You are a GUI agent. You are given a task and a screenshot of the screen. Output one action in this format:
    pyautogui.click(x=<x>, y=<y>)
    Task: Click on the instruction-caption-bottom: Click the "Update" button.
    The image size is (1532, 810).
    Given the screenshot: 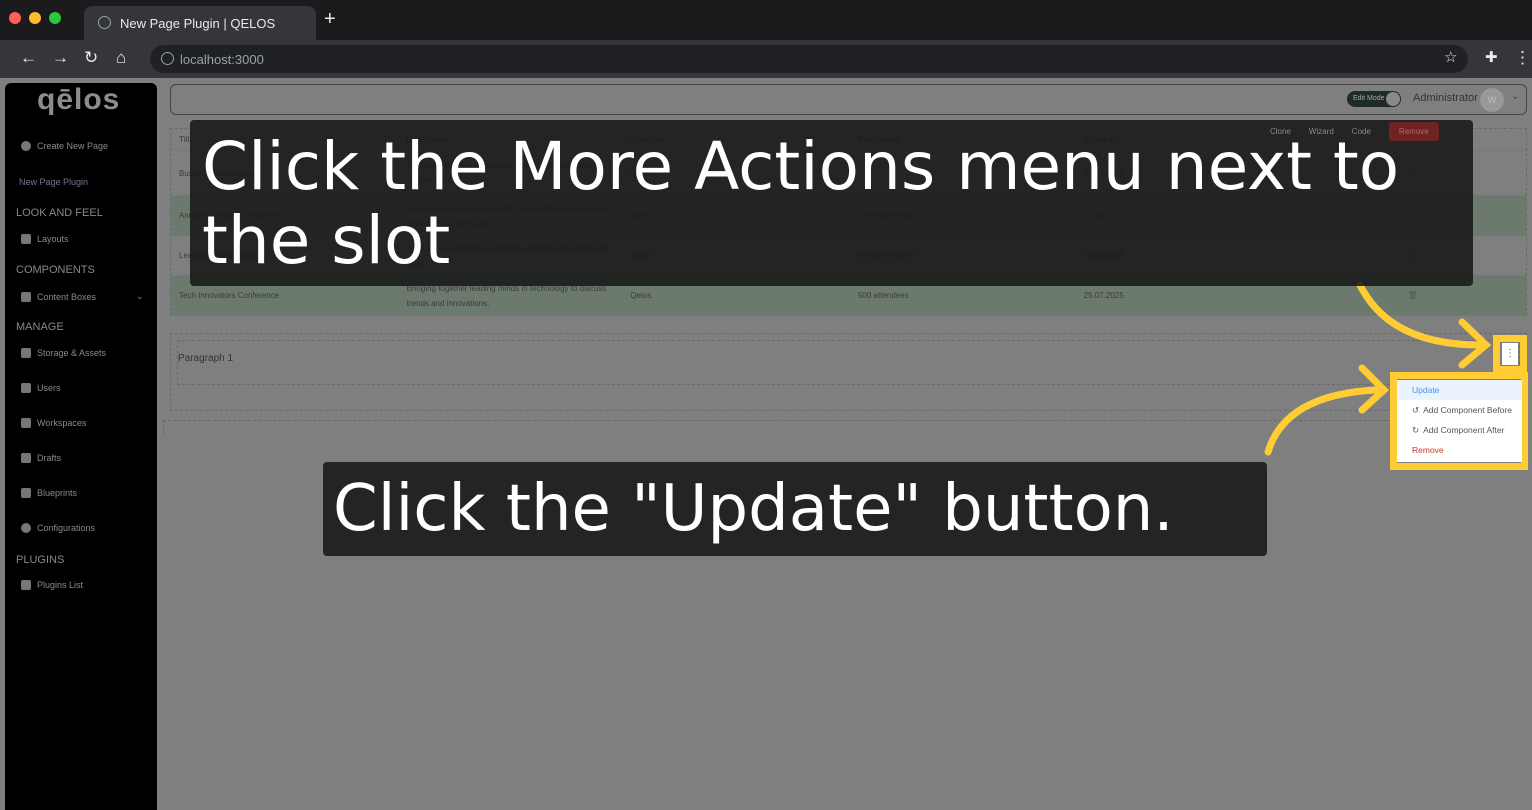 What is the action you would take?
    pyautogui.click(x=795, y=509)
    